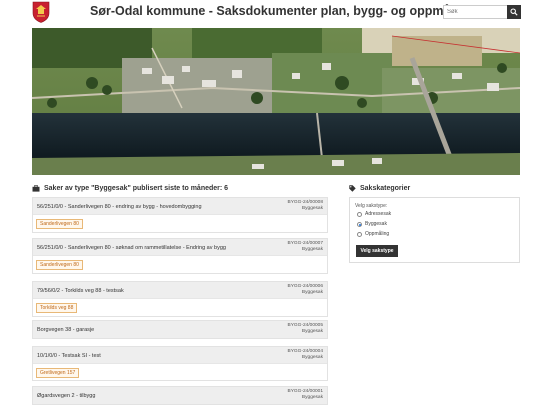 The image size is (540, 411). I want to click on radio-label: Oppmåling, so click(377, 234).